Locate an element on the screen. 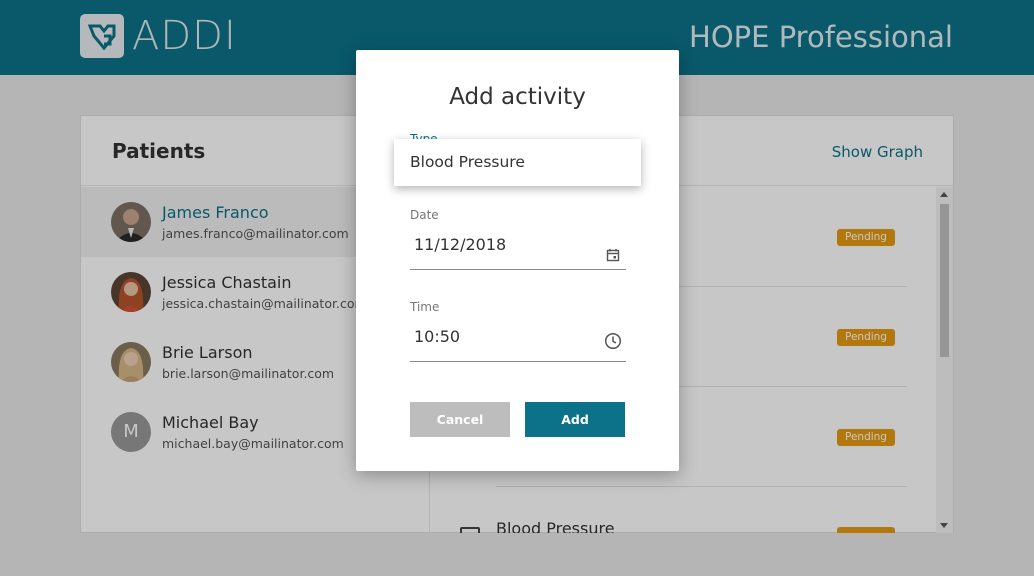 The width and height of the screenshot is (1034, 576). clock-icon is located at coordinates (613, 341).